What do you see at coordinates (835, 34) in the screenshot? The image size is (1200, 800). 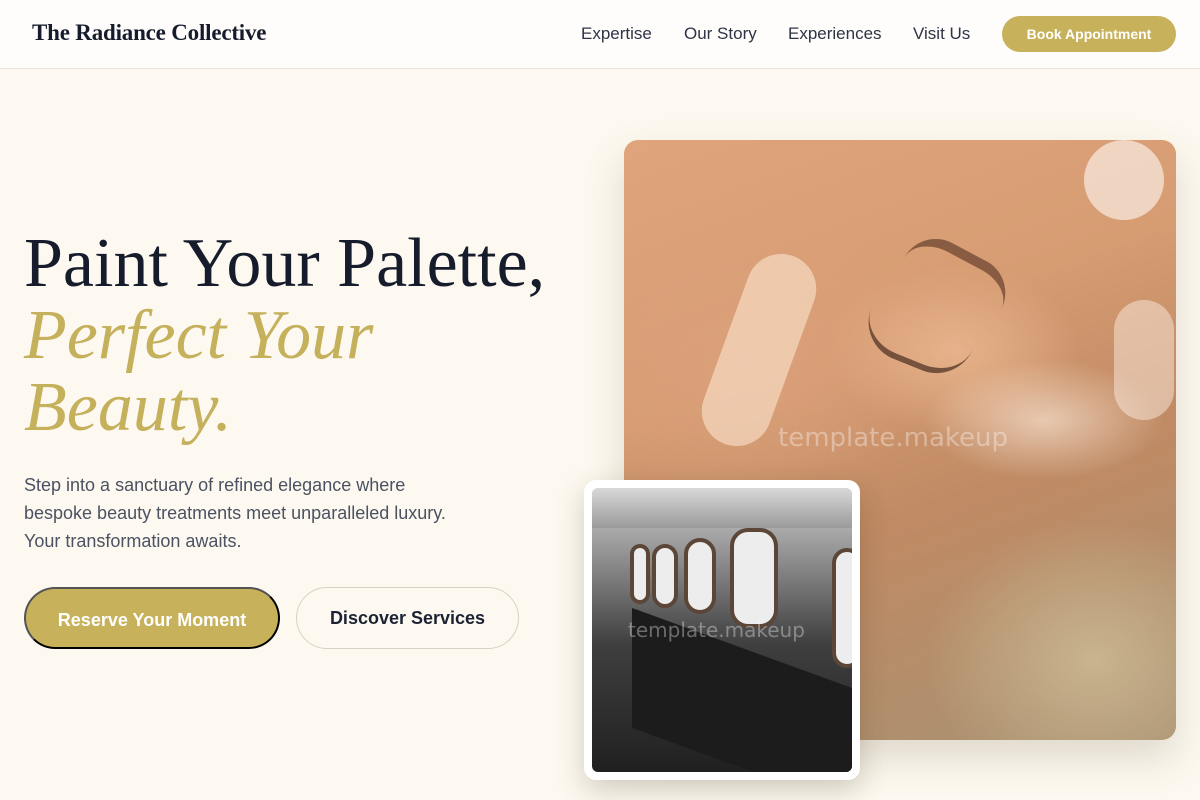 I see `nav-link-experiences: Experiences` at bounding box center [835, 34].